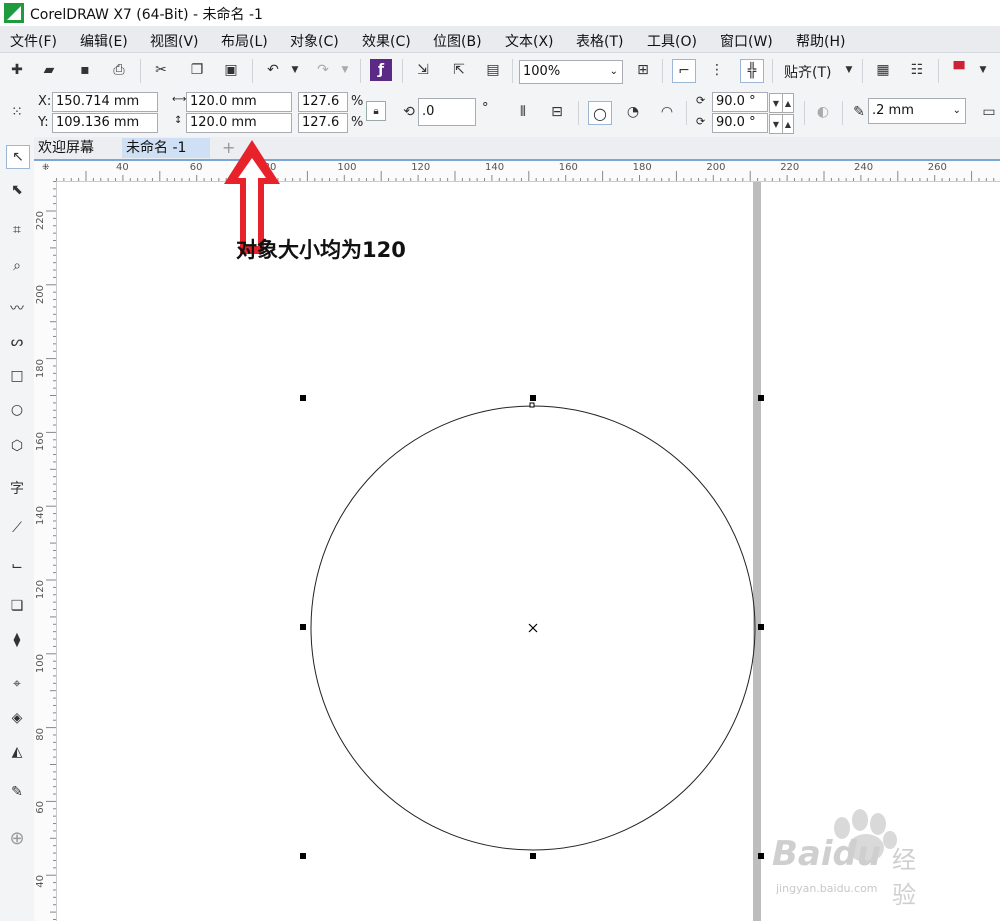 Image resolution: width=1000 pixels, height=921 pixels. I want to click on ruler-h-label: 120, so click(421, 167).